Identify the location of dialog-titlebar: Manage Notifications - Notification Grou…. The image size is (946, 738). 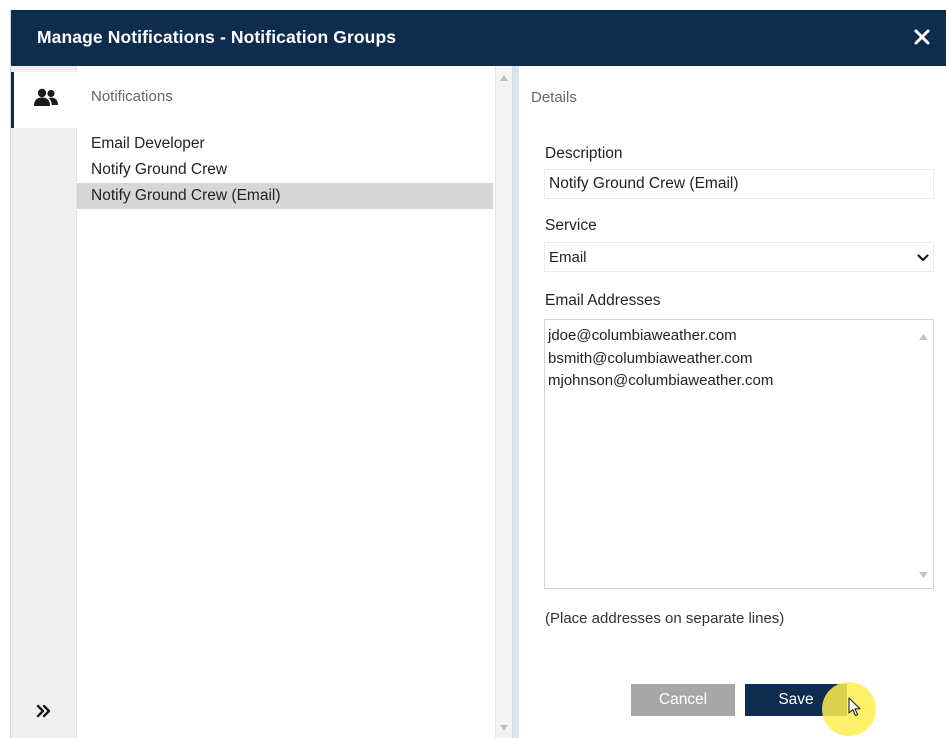
(478, 38).